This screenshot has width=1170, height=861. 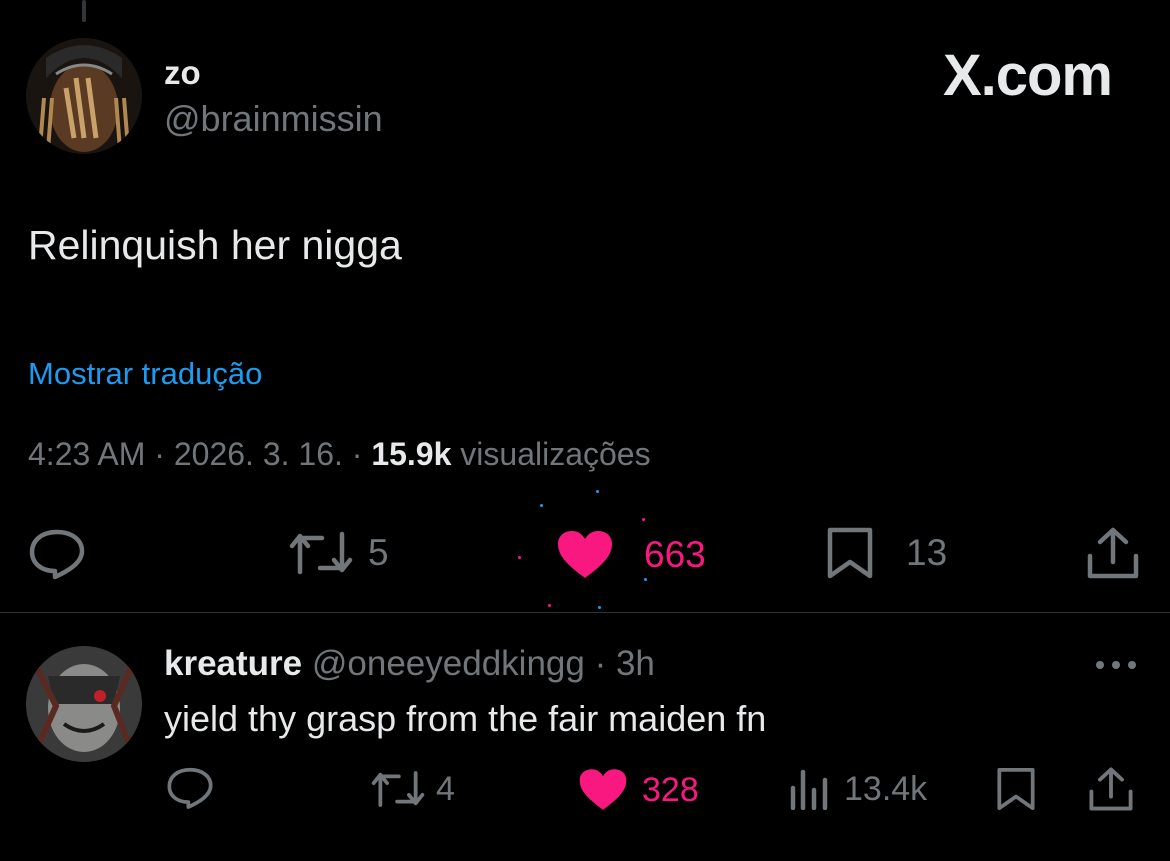 What do you see at coordinates (886, 788) in the screenshot?
I see `reply-views-count: 13.4k` at bounding box center [886, 788].